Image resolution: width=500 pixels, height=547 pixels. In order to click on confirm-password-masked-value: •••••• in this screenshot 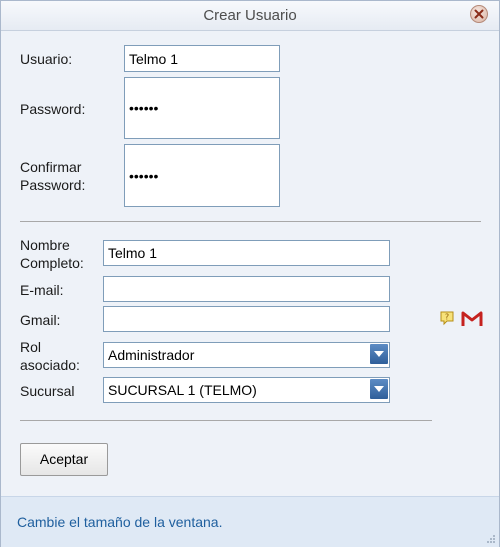, I will do `click(144, 176)`.